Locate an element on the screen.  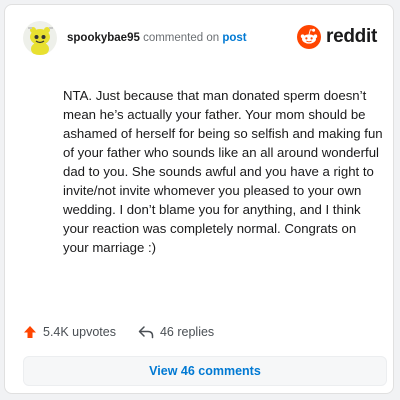
comment-actions: 5.4K upvotes 46 replies is located at coordinates (129, 332).